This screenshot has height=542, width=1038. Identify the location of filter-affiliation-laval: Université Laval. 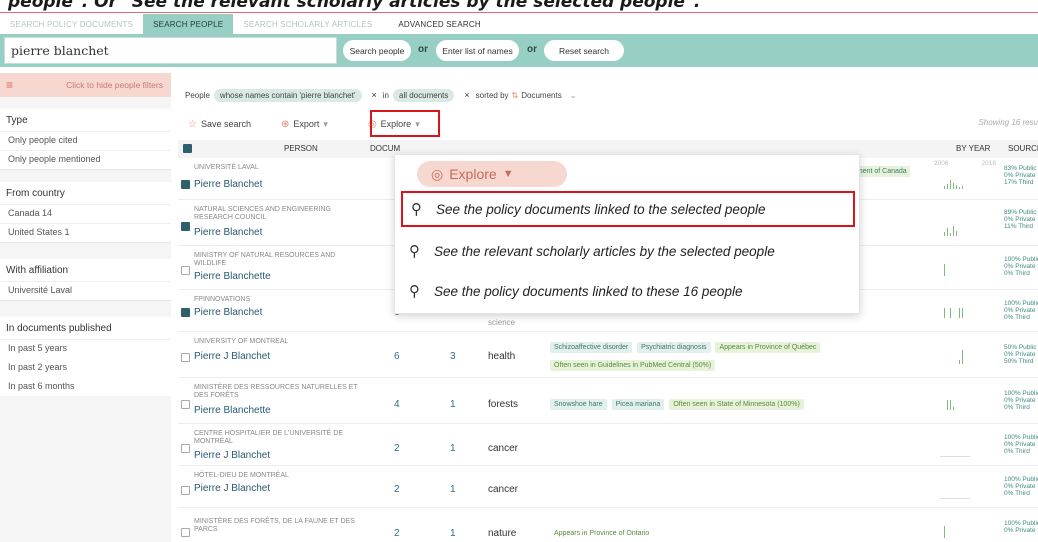
(85, 290).